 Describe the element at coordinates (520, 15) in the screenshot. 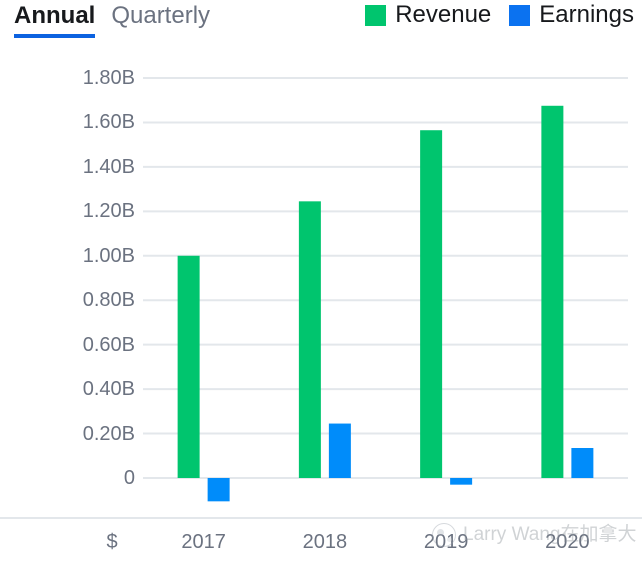

I see `legend-swatch-earnings-icon` at that location.